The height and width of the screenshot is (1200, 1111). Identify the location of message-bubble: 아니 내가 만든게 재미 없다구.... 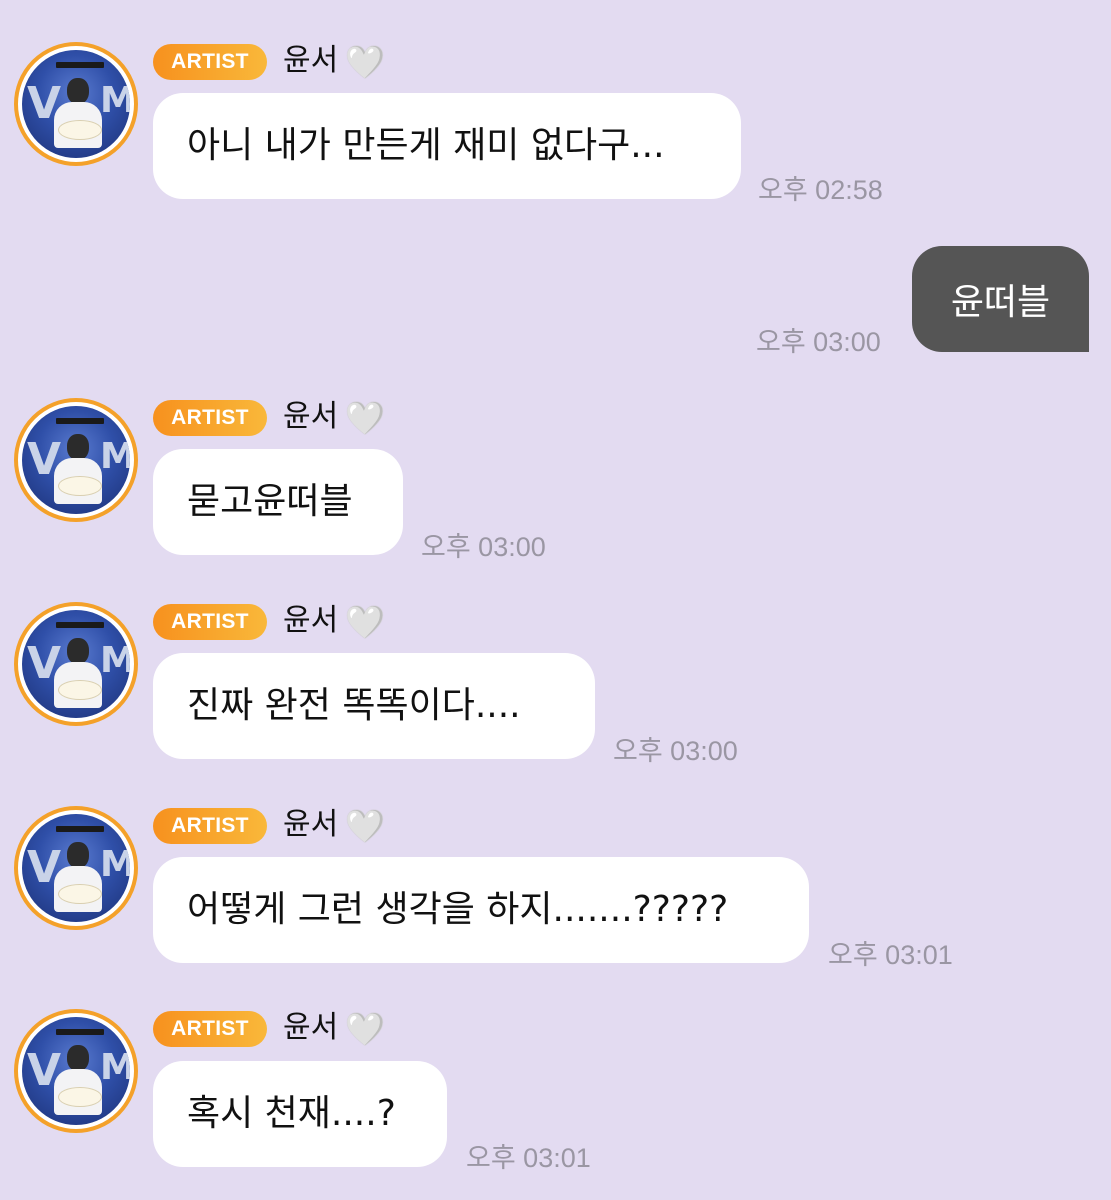
(447, 146).